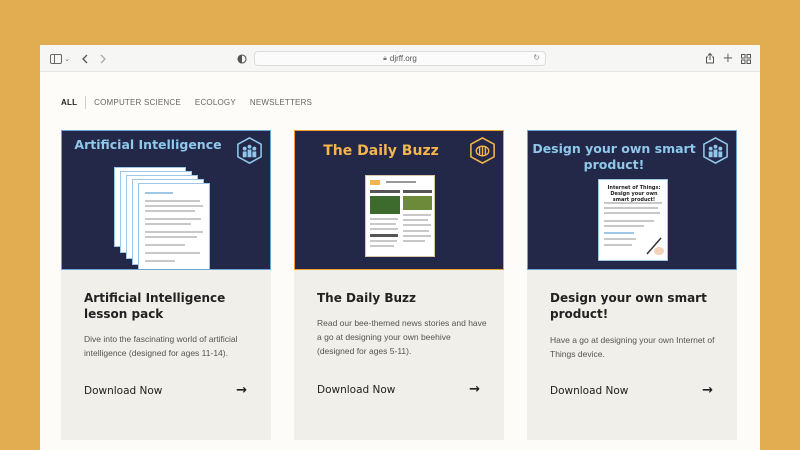 This screenshot has width=800, height=450. Describe the element at coordinates (482, 150) in the screenshot. I see `hexagon-bee-icon` at that location.